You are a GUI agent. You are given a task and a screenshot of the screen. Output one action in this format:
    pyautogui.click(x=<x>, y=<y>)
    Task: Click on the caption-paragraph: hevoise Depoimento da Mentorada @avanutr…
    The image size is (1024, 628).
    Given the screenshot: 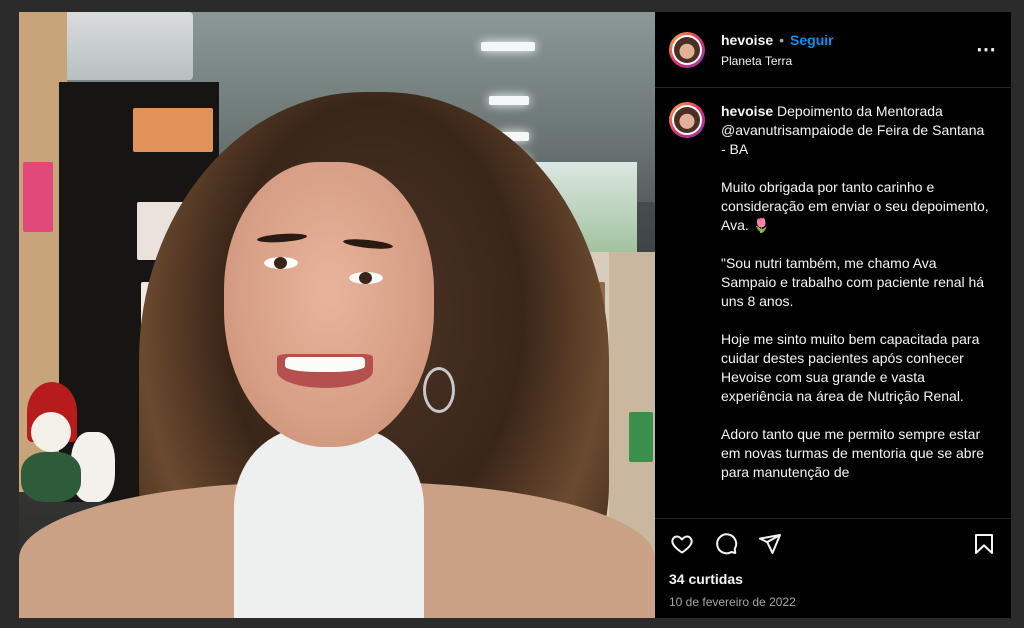 What is the action you would take?
    pyautogui.click(x=856, y=130)
    